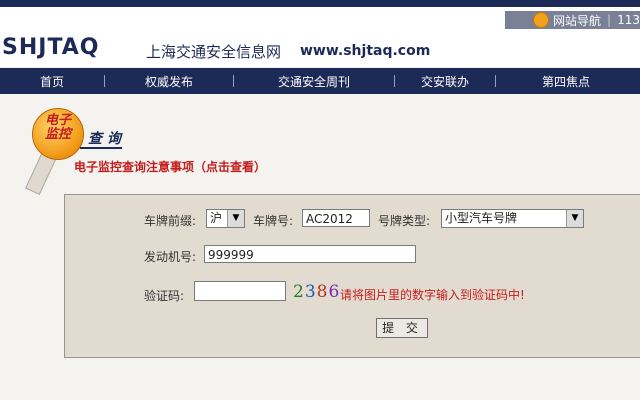 The height and width of the screenshot is (400, 640). What do you see at coordinates (170, 257) in the screenshot?
I see `engine-number-label: 发动机号:` at bounding box center [170, 257].